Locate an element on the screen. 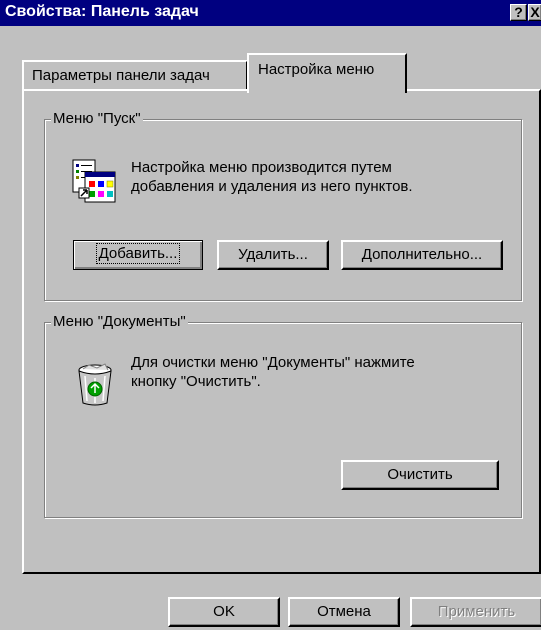 The height and width of the screenshot is (630, 541). window-title: Свойства: Панель задач is located at coordinates (102, 11).